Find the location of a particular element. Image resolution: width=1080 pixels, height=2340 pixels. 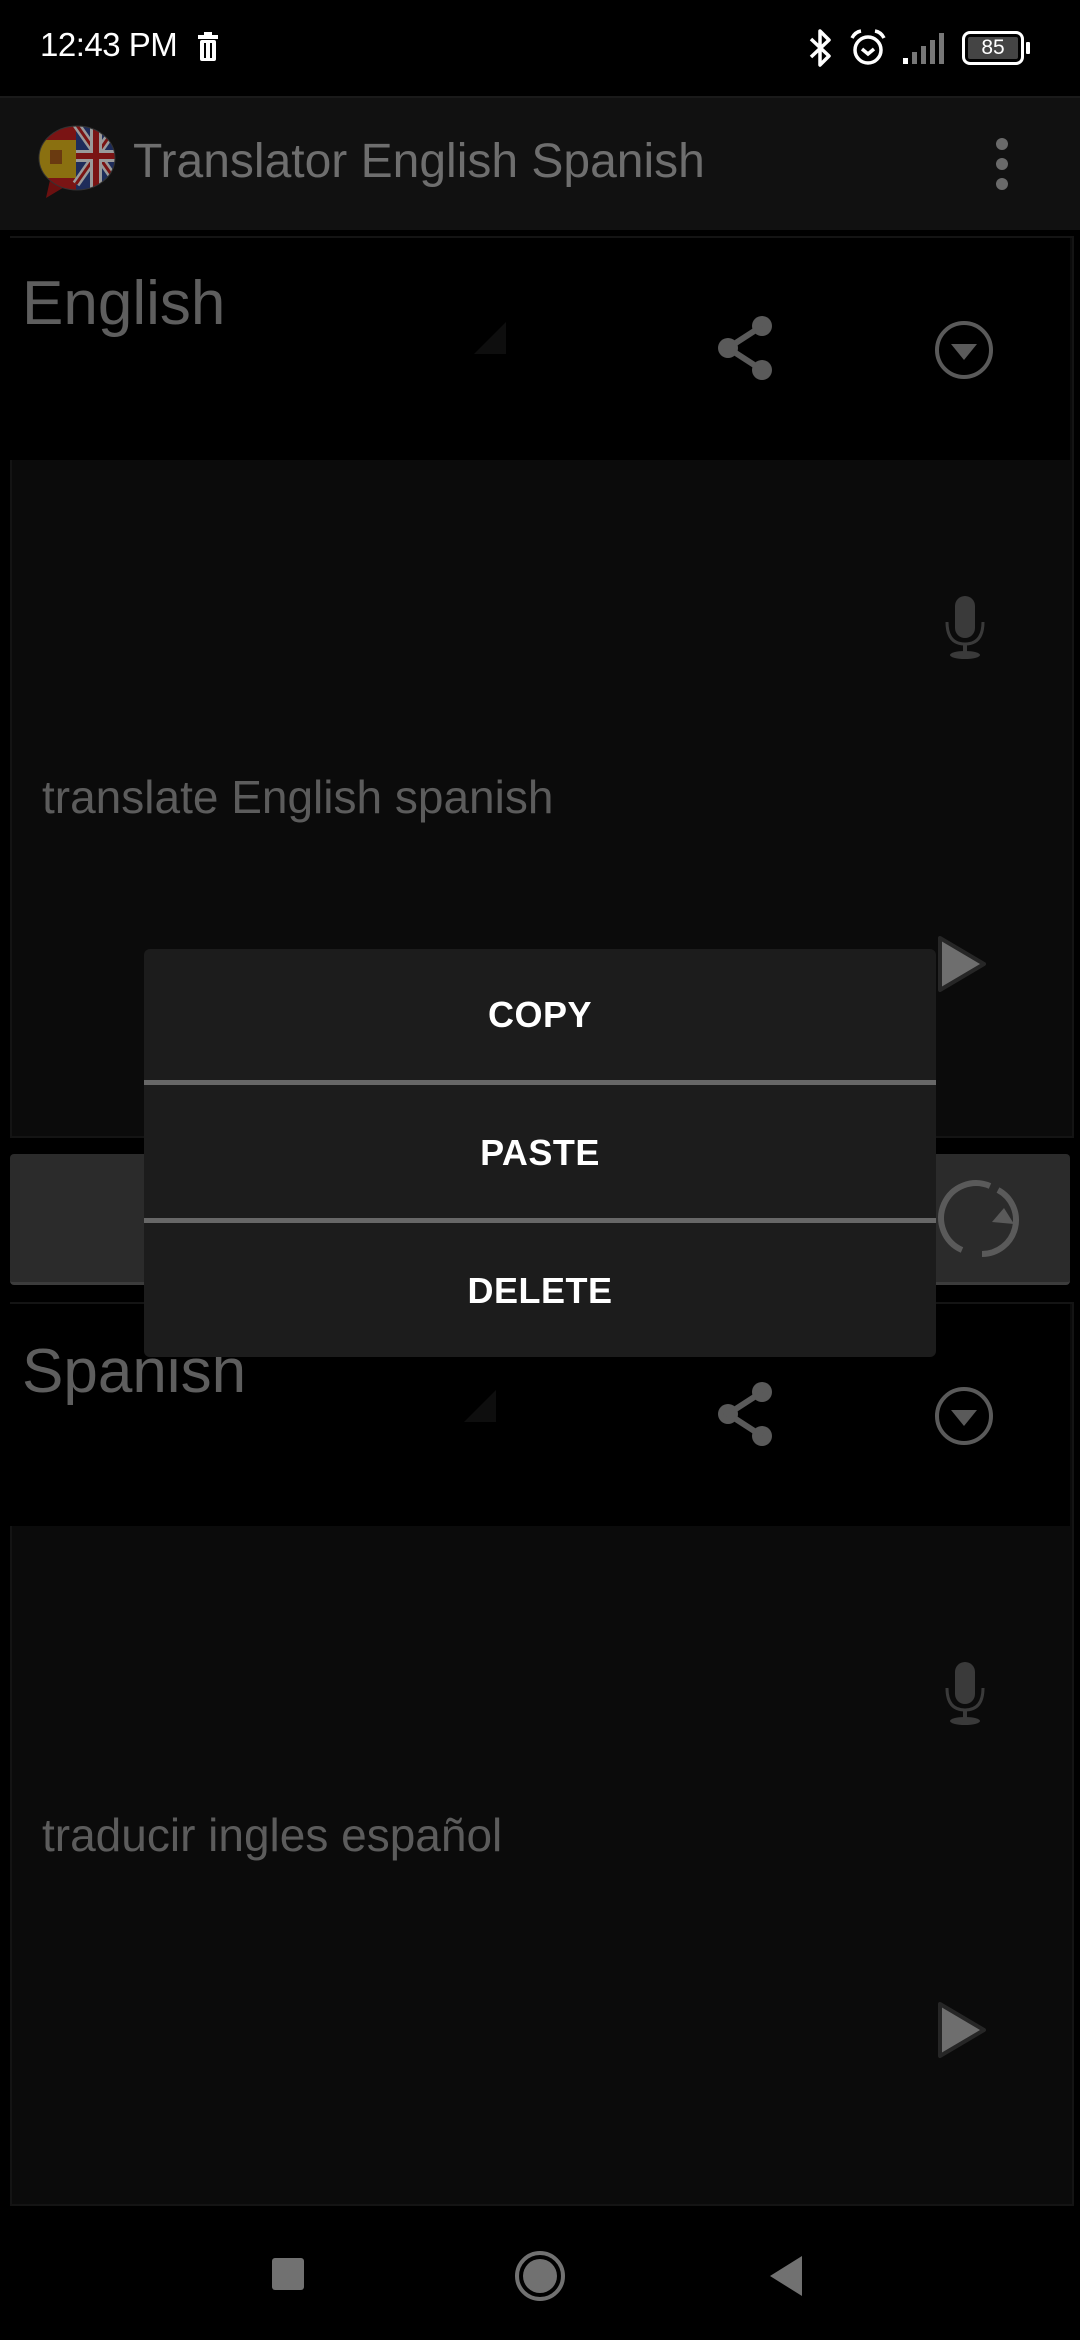

menu-item-paste: PASTE is located at coordinates (540, 1153).